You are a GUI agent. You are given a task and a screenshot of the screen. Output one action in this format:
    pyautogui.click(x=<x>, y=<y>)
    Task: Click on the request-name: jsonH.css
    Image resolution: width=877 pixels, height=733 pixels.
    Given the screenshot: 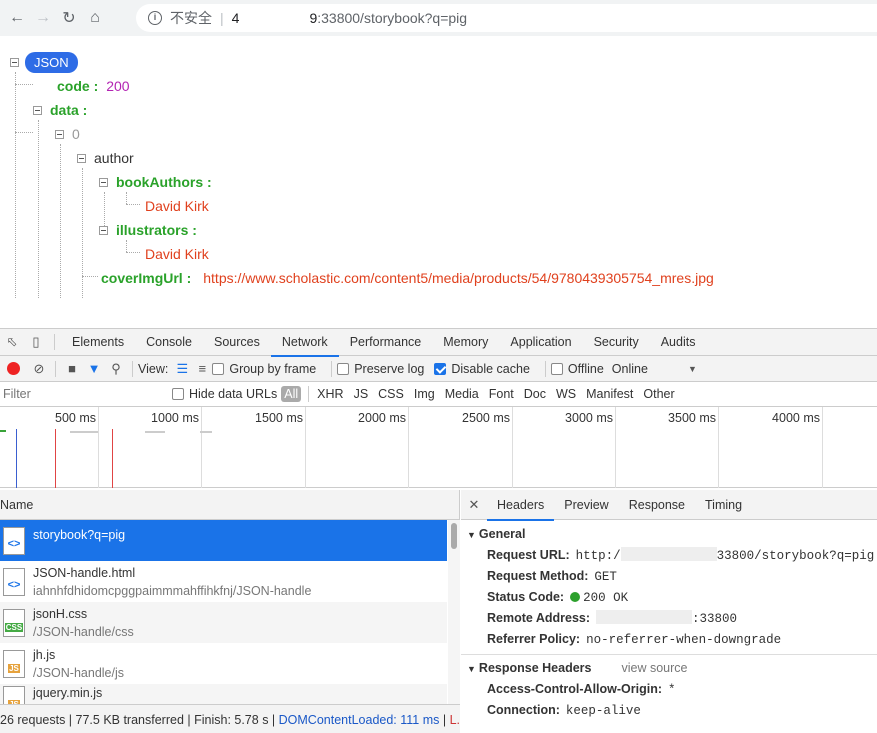 What is the action you would take?
    pyautogui.click(x=60, y=613)
    